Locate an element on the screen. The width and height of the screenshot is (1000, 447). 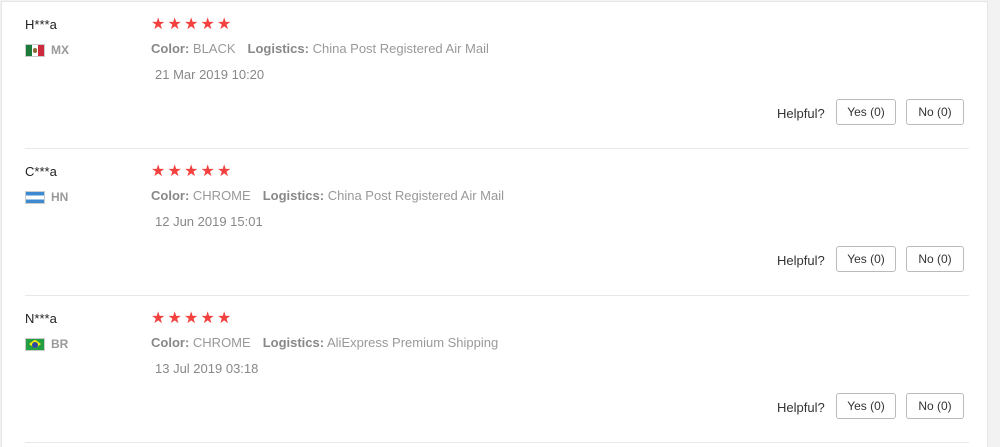
reviewer-name: H***a is located at coordinates (41, 24).